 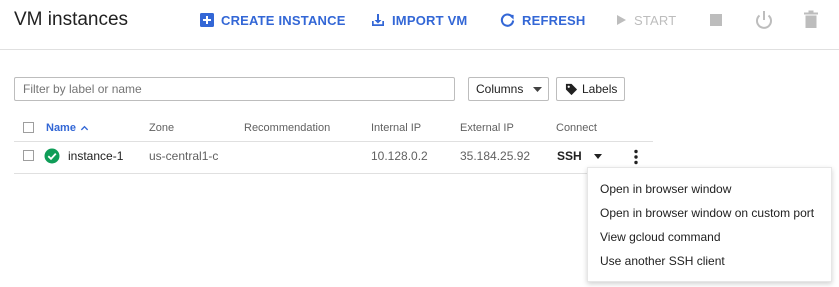 I want to click on power-icon, so click(x=764, y=20).